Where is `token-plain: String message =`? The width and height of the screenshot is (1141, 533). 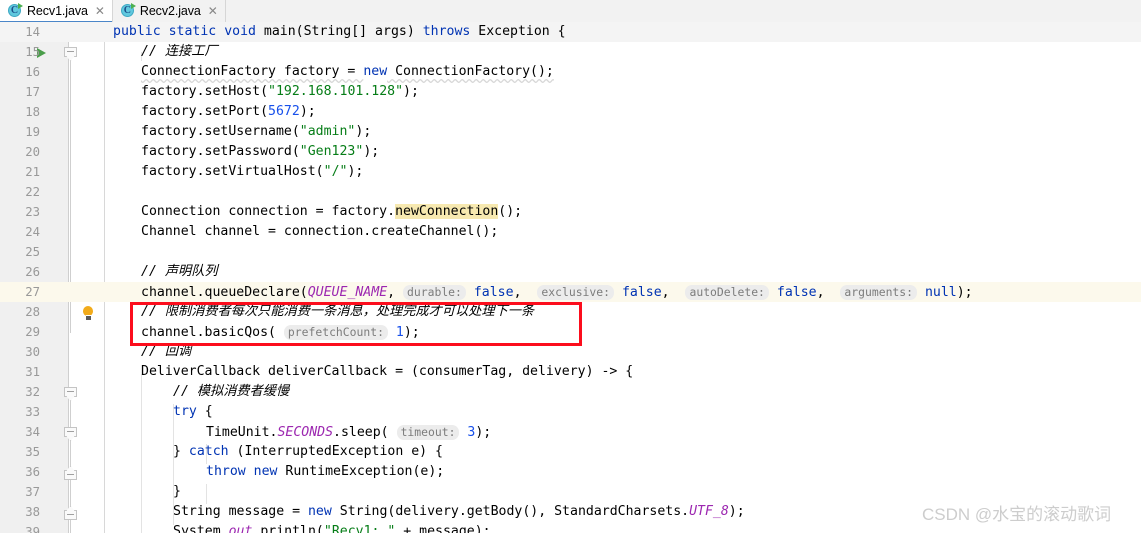
token-plain: String message = is located at coordinates (240, 511).